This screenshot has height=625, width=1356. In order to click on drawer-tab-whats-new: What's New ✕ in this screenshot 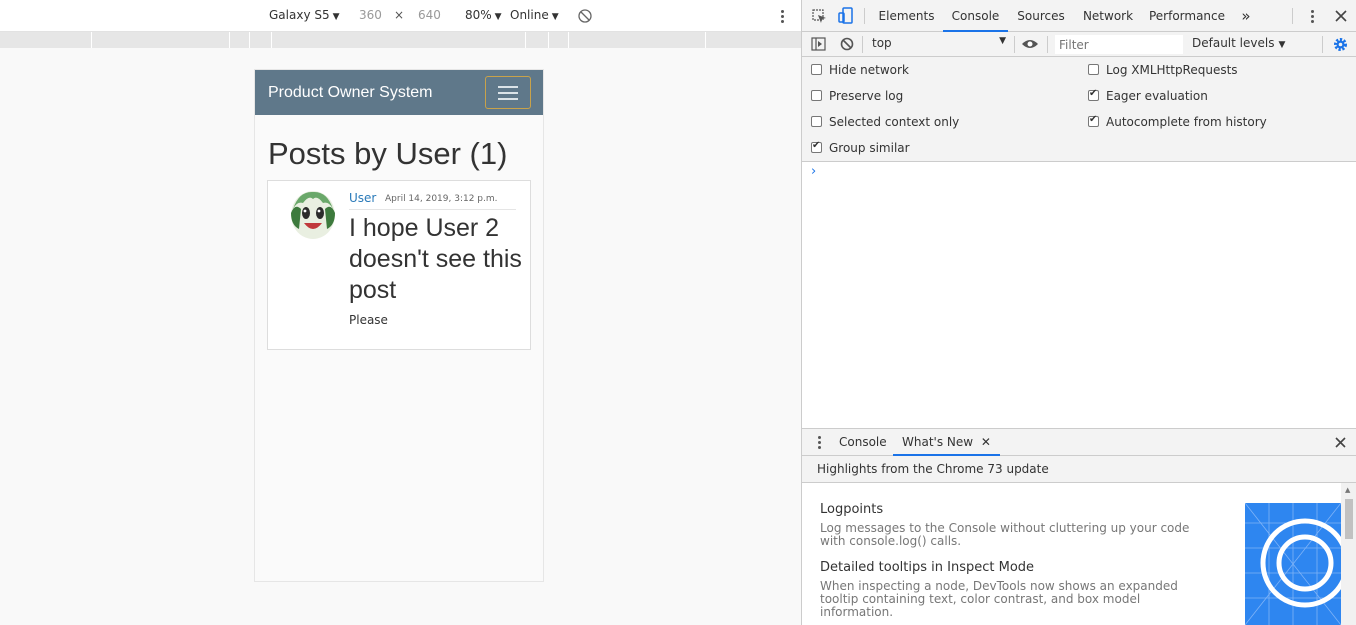, I will do `click(946, 442)`.